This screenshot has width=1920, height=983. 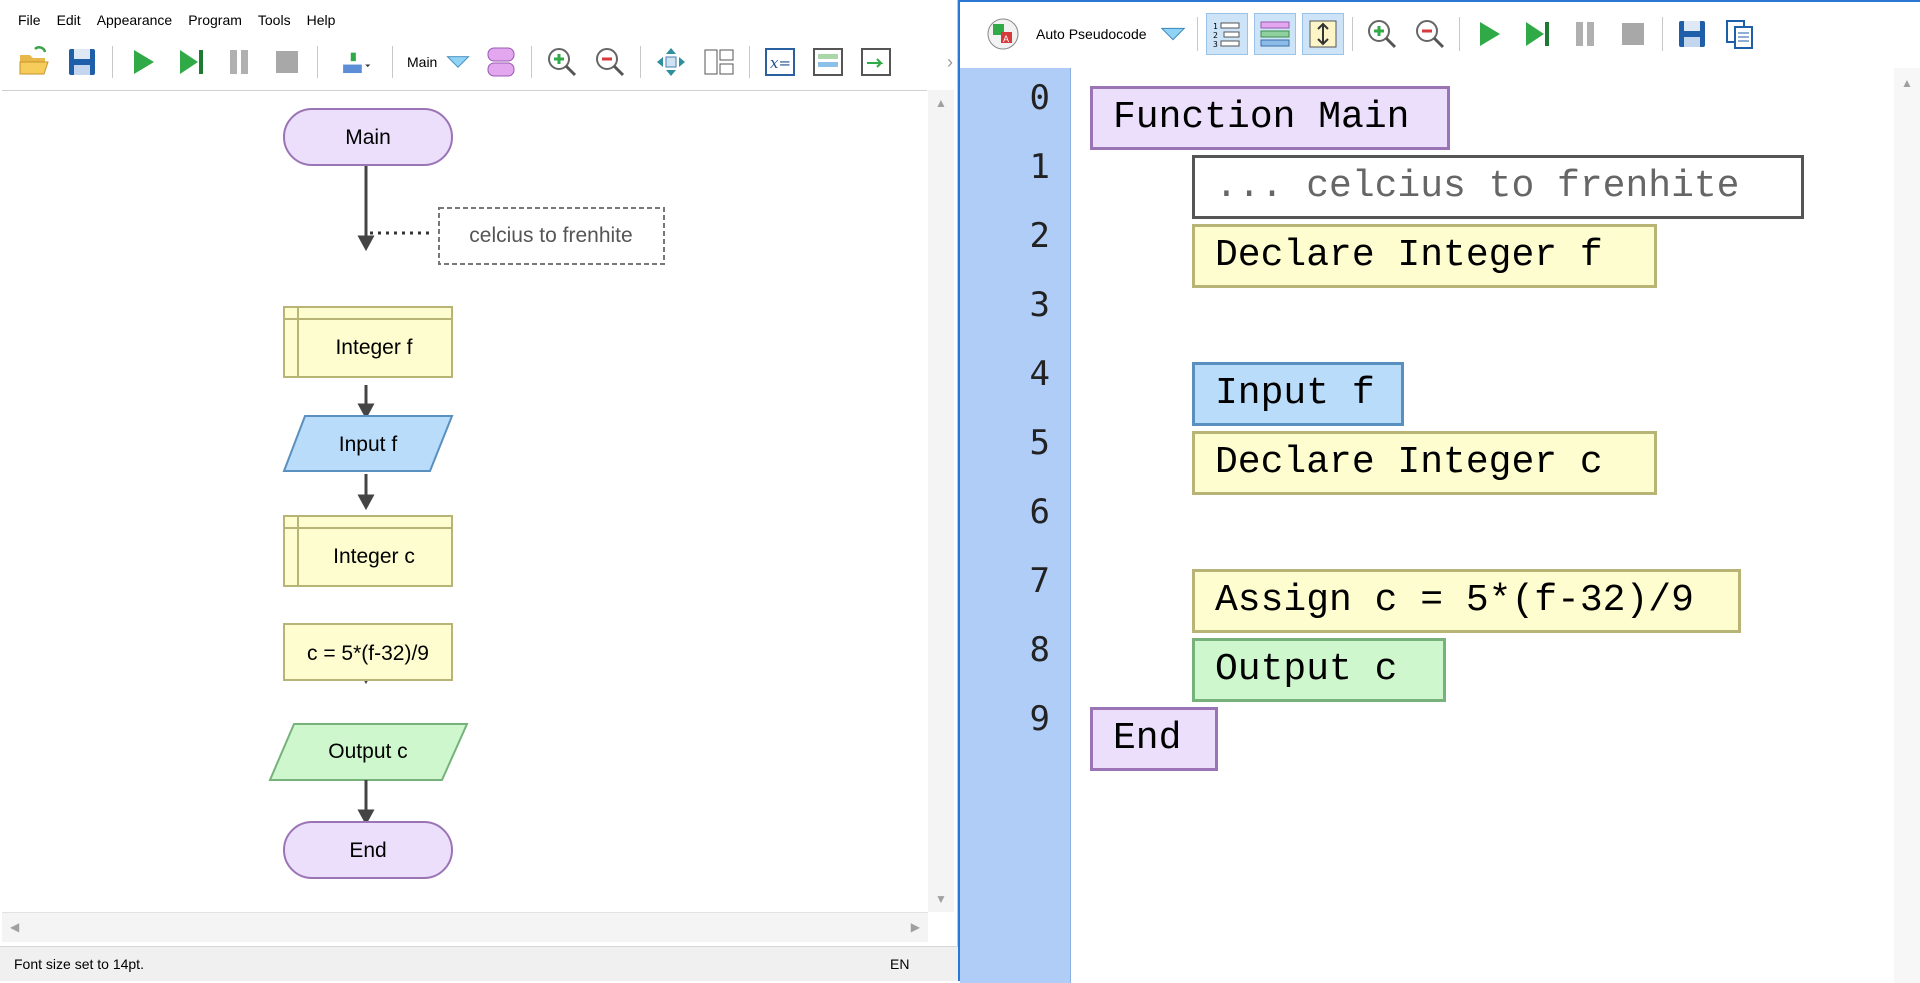 I want to click on flow-node-output-label: Output c, so click(x=367, y=751).